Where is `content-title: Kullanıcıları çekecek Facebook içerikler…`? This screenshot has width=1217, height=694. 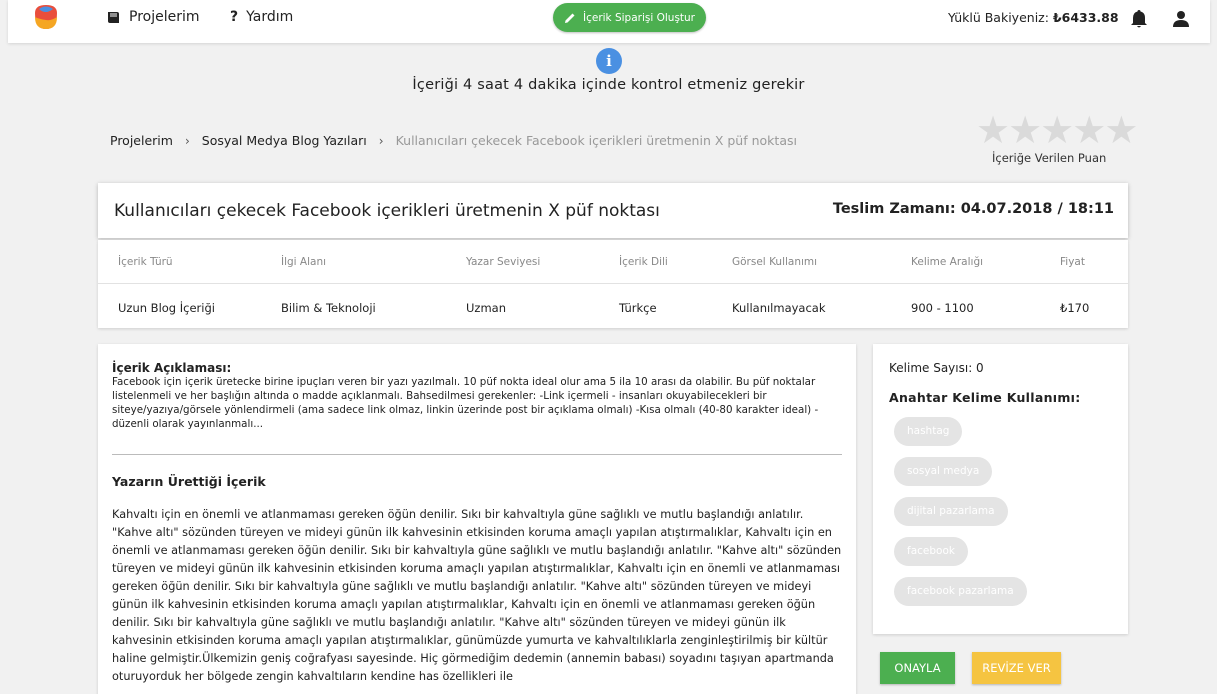 content-title: Kullanıcıları çekecek Facebook içerikler… is located at coordinates (387, 211).